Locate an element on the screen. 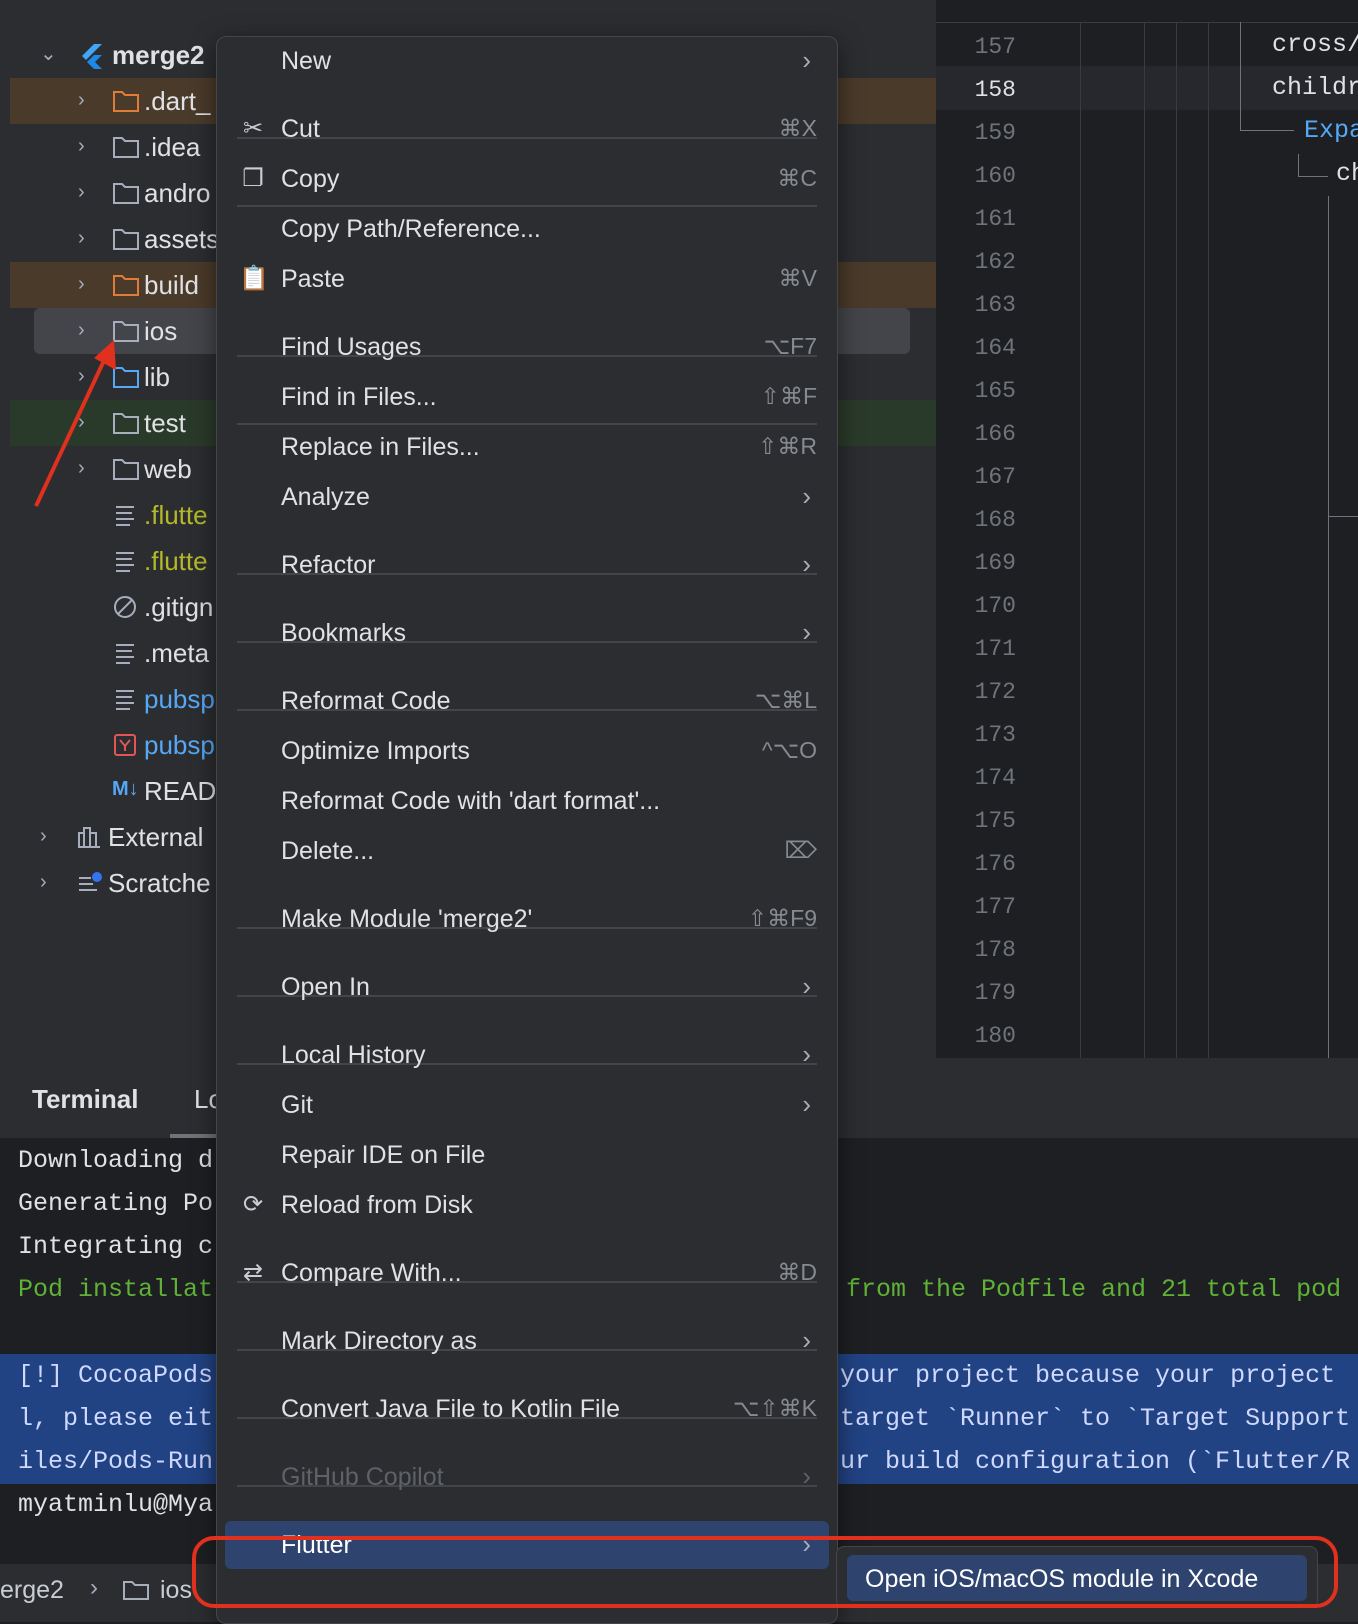  menu-item-label: Mark Directory as is located at coordinates (379, 1341).